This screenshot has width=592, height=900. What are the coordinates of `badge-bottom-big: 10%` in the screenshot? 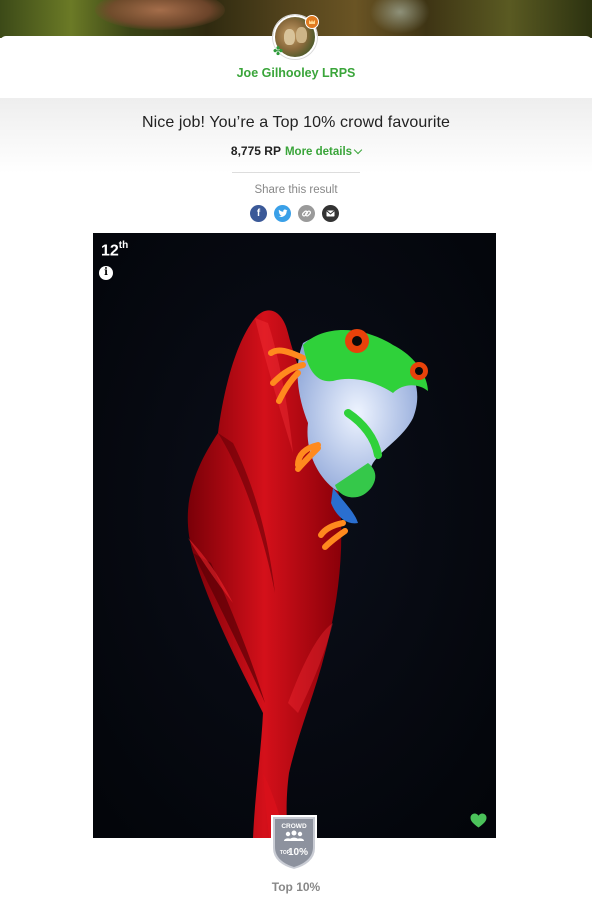 It's located at (298, 852).